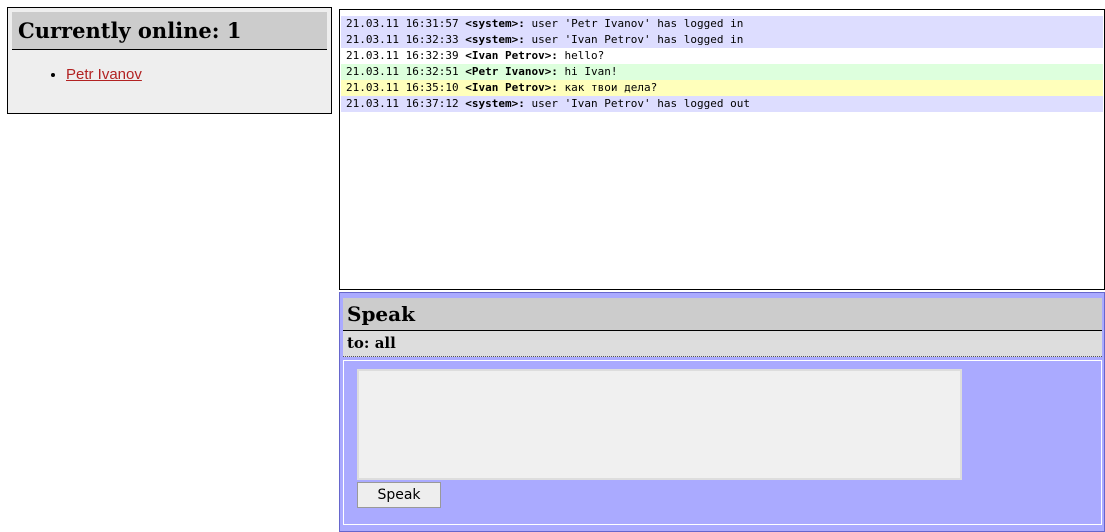  I want to click on message-time: 21.03.11 16:32:33, so click(402, 39).